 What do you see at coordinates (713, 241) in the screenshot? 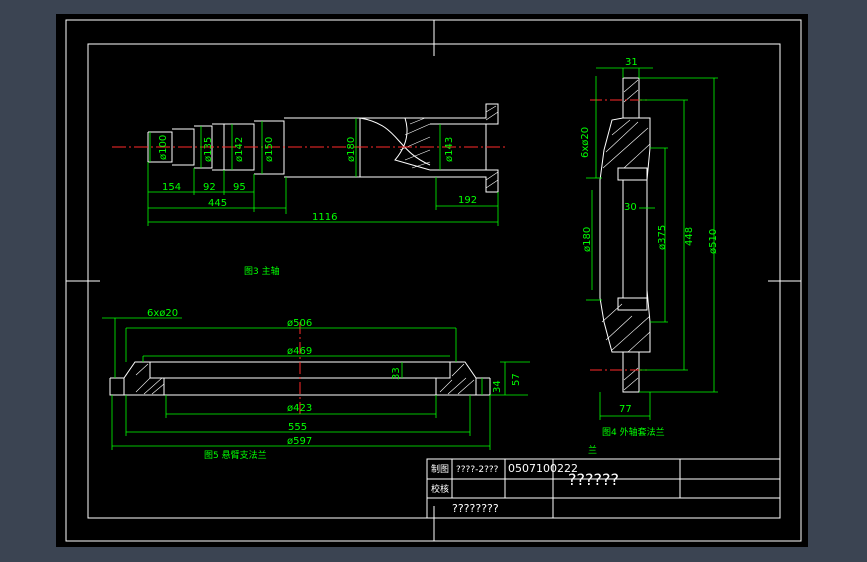
I see `hub-dim-d510: ø510` at bounding box center [713, 241].